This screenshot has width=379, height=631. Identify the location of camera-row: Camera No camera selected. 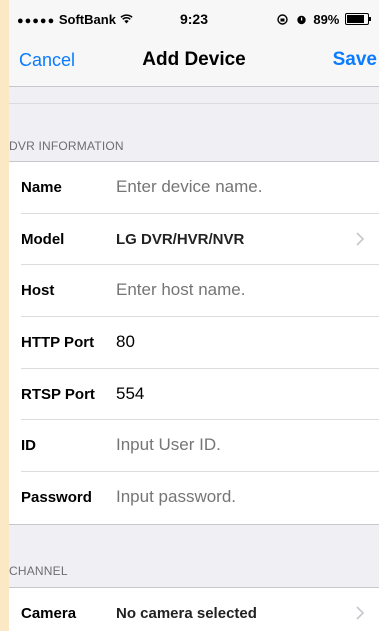
(194, 609).